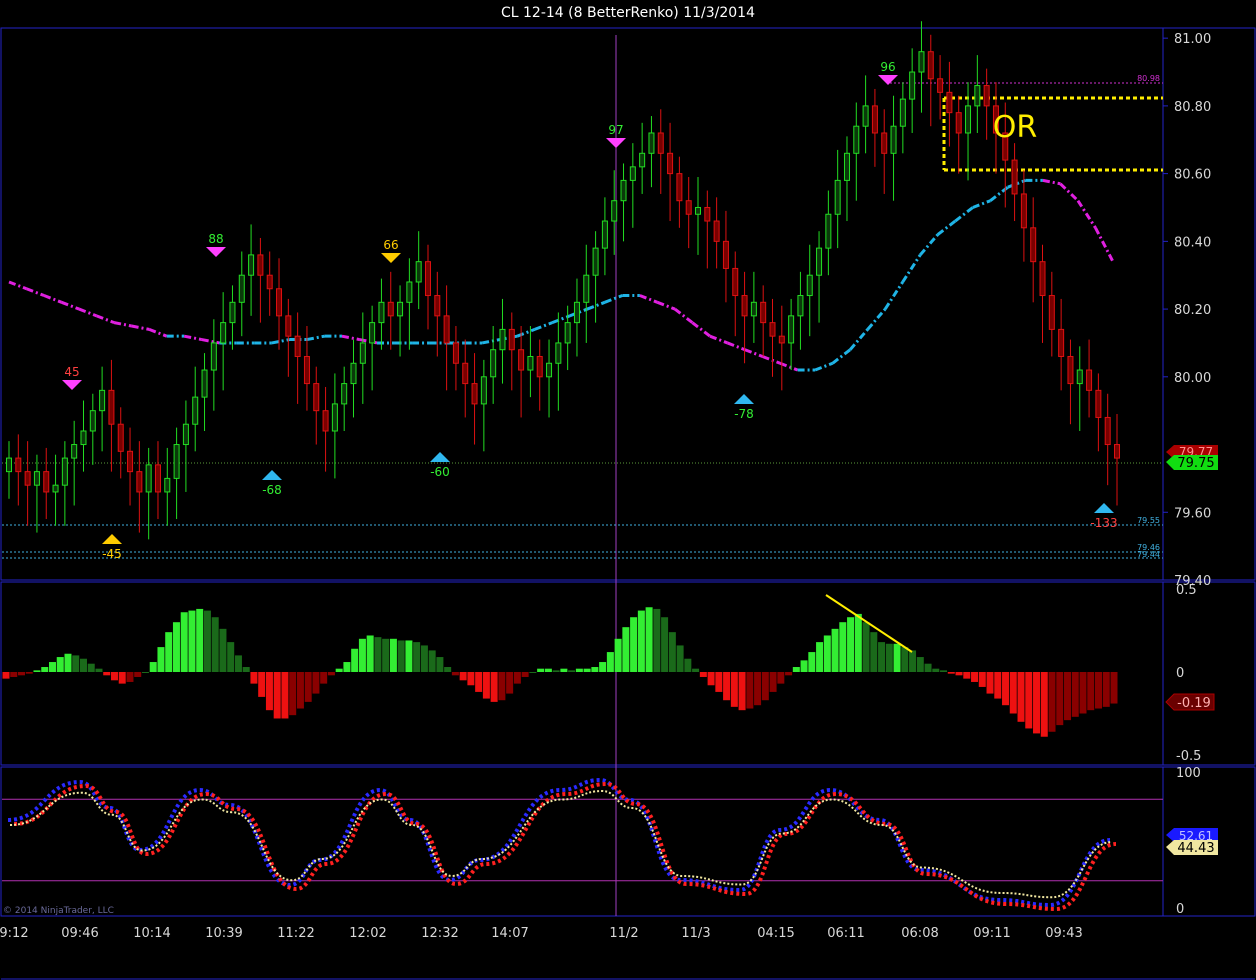 This screenshot has width=1256, height=980. Describe the element at coordinates (744, 414) in the screenshot. I see `swing-low-label: -78` at that location.